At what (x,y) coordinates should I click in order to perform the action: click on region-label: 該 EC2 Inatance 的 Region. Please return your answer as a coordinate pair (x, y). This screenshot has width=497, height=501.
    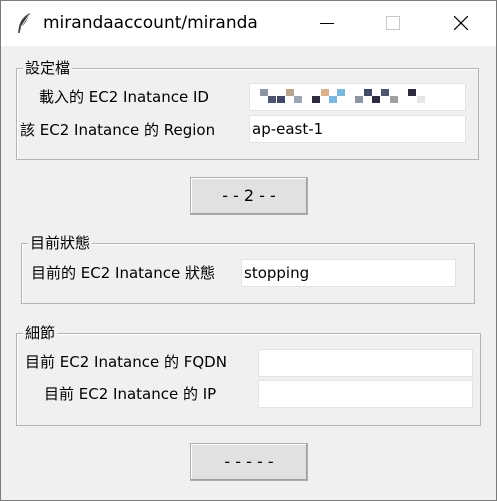
    Looking at the image, I should click on (118, 130).